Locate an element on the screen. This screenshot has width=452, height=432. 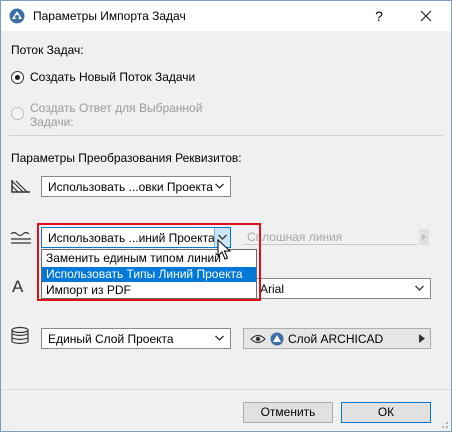
help-button: ? is located at coordinates (379, 16).